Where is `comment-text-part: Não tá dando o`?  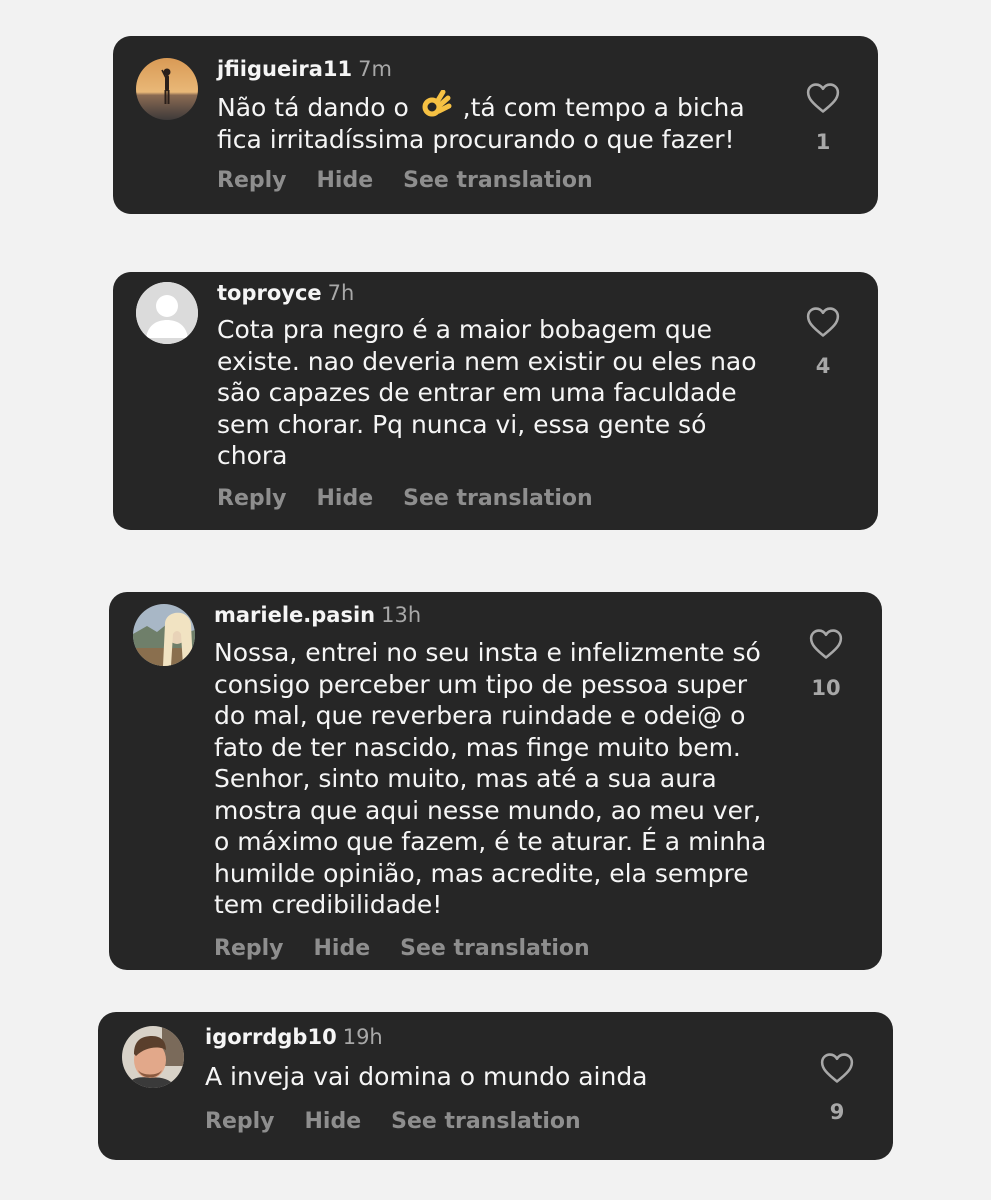 comment-text-part: Não tá dando o is located at coordinates (317, 107).